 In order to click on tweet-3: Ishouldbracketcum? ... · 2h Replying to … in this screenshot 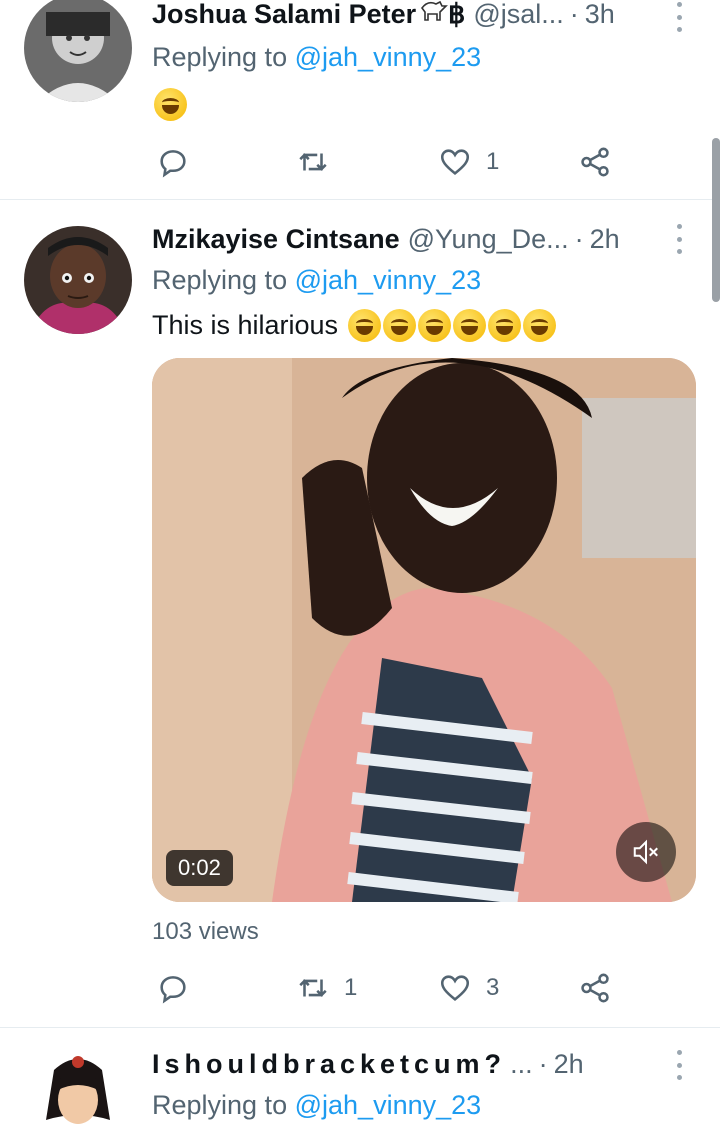, I will do `click(360, 1081)`.